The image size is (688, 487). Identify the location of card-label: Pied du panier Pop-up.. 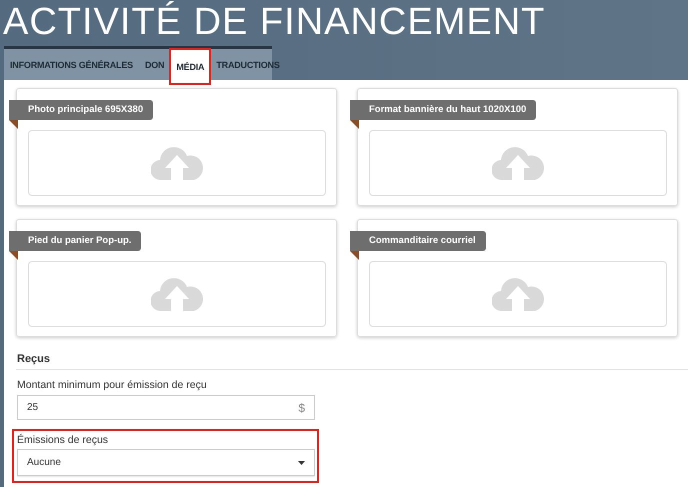
(75, 241).